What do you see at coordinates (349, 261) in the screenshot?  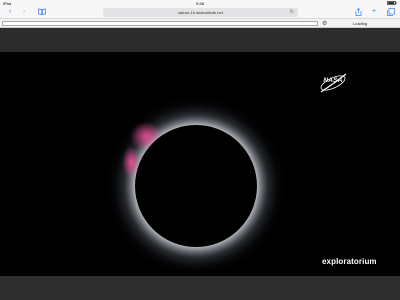 I see `exploratorium-logo-text: exploratorium` at bounding box center [349, 261].